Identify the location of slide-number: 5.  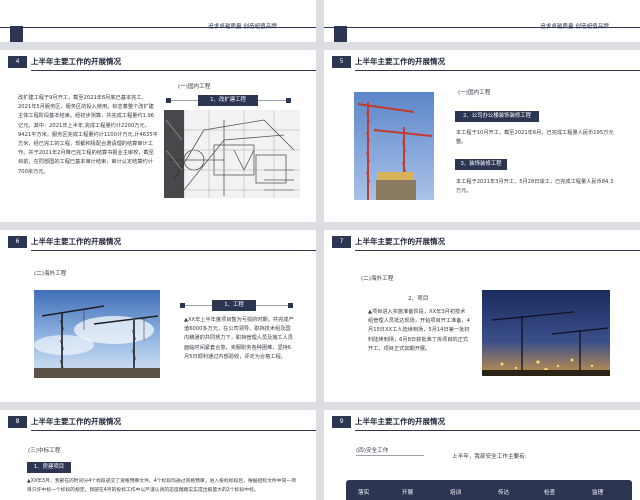
(341, 62).